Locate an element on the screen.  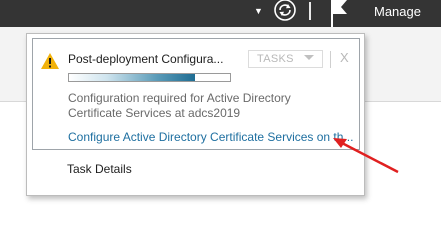
toolbar-separator is located at coordinates (310, 11).